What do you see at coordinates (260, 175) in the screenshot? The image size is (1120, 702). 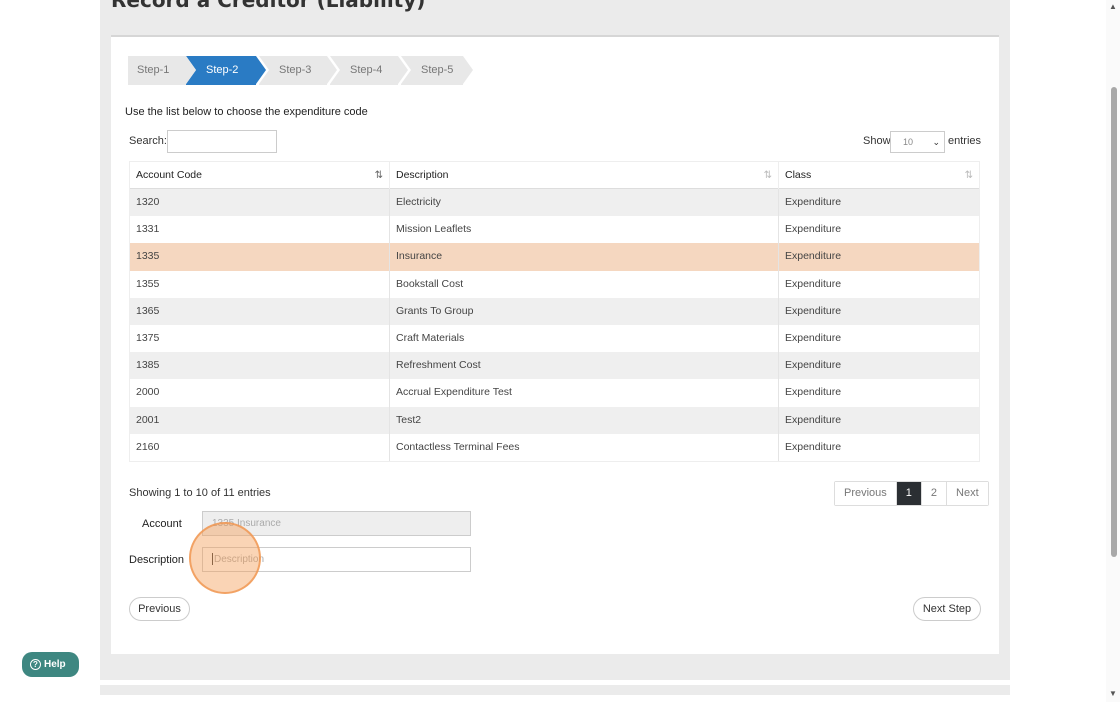 I see `column-header-account-code: Account Code ⇅` at bounding box center [260, 175].